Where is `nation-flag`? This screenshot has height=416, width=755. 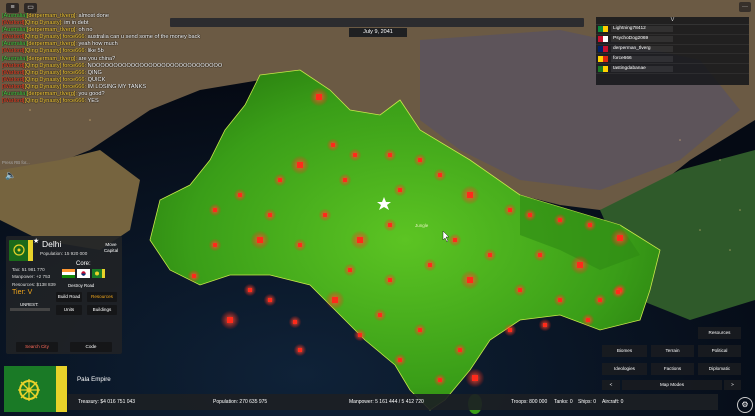 nation-flag is located at coordinates (35, 389).